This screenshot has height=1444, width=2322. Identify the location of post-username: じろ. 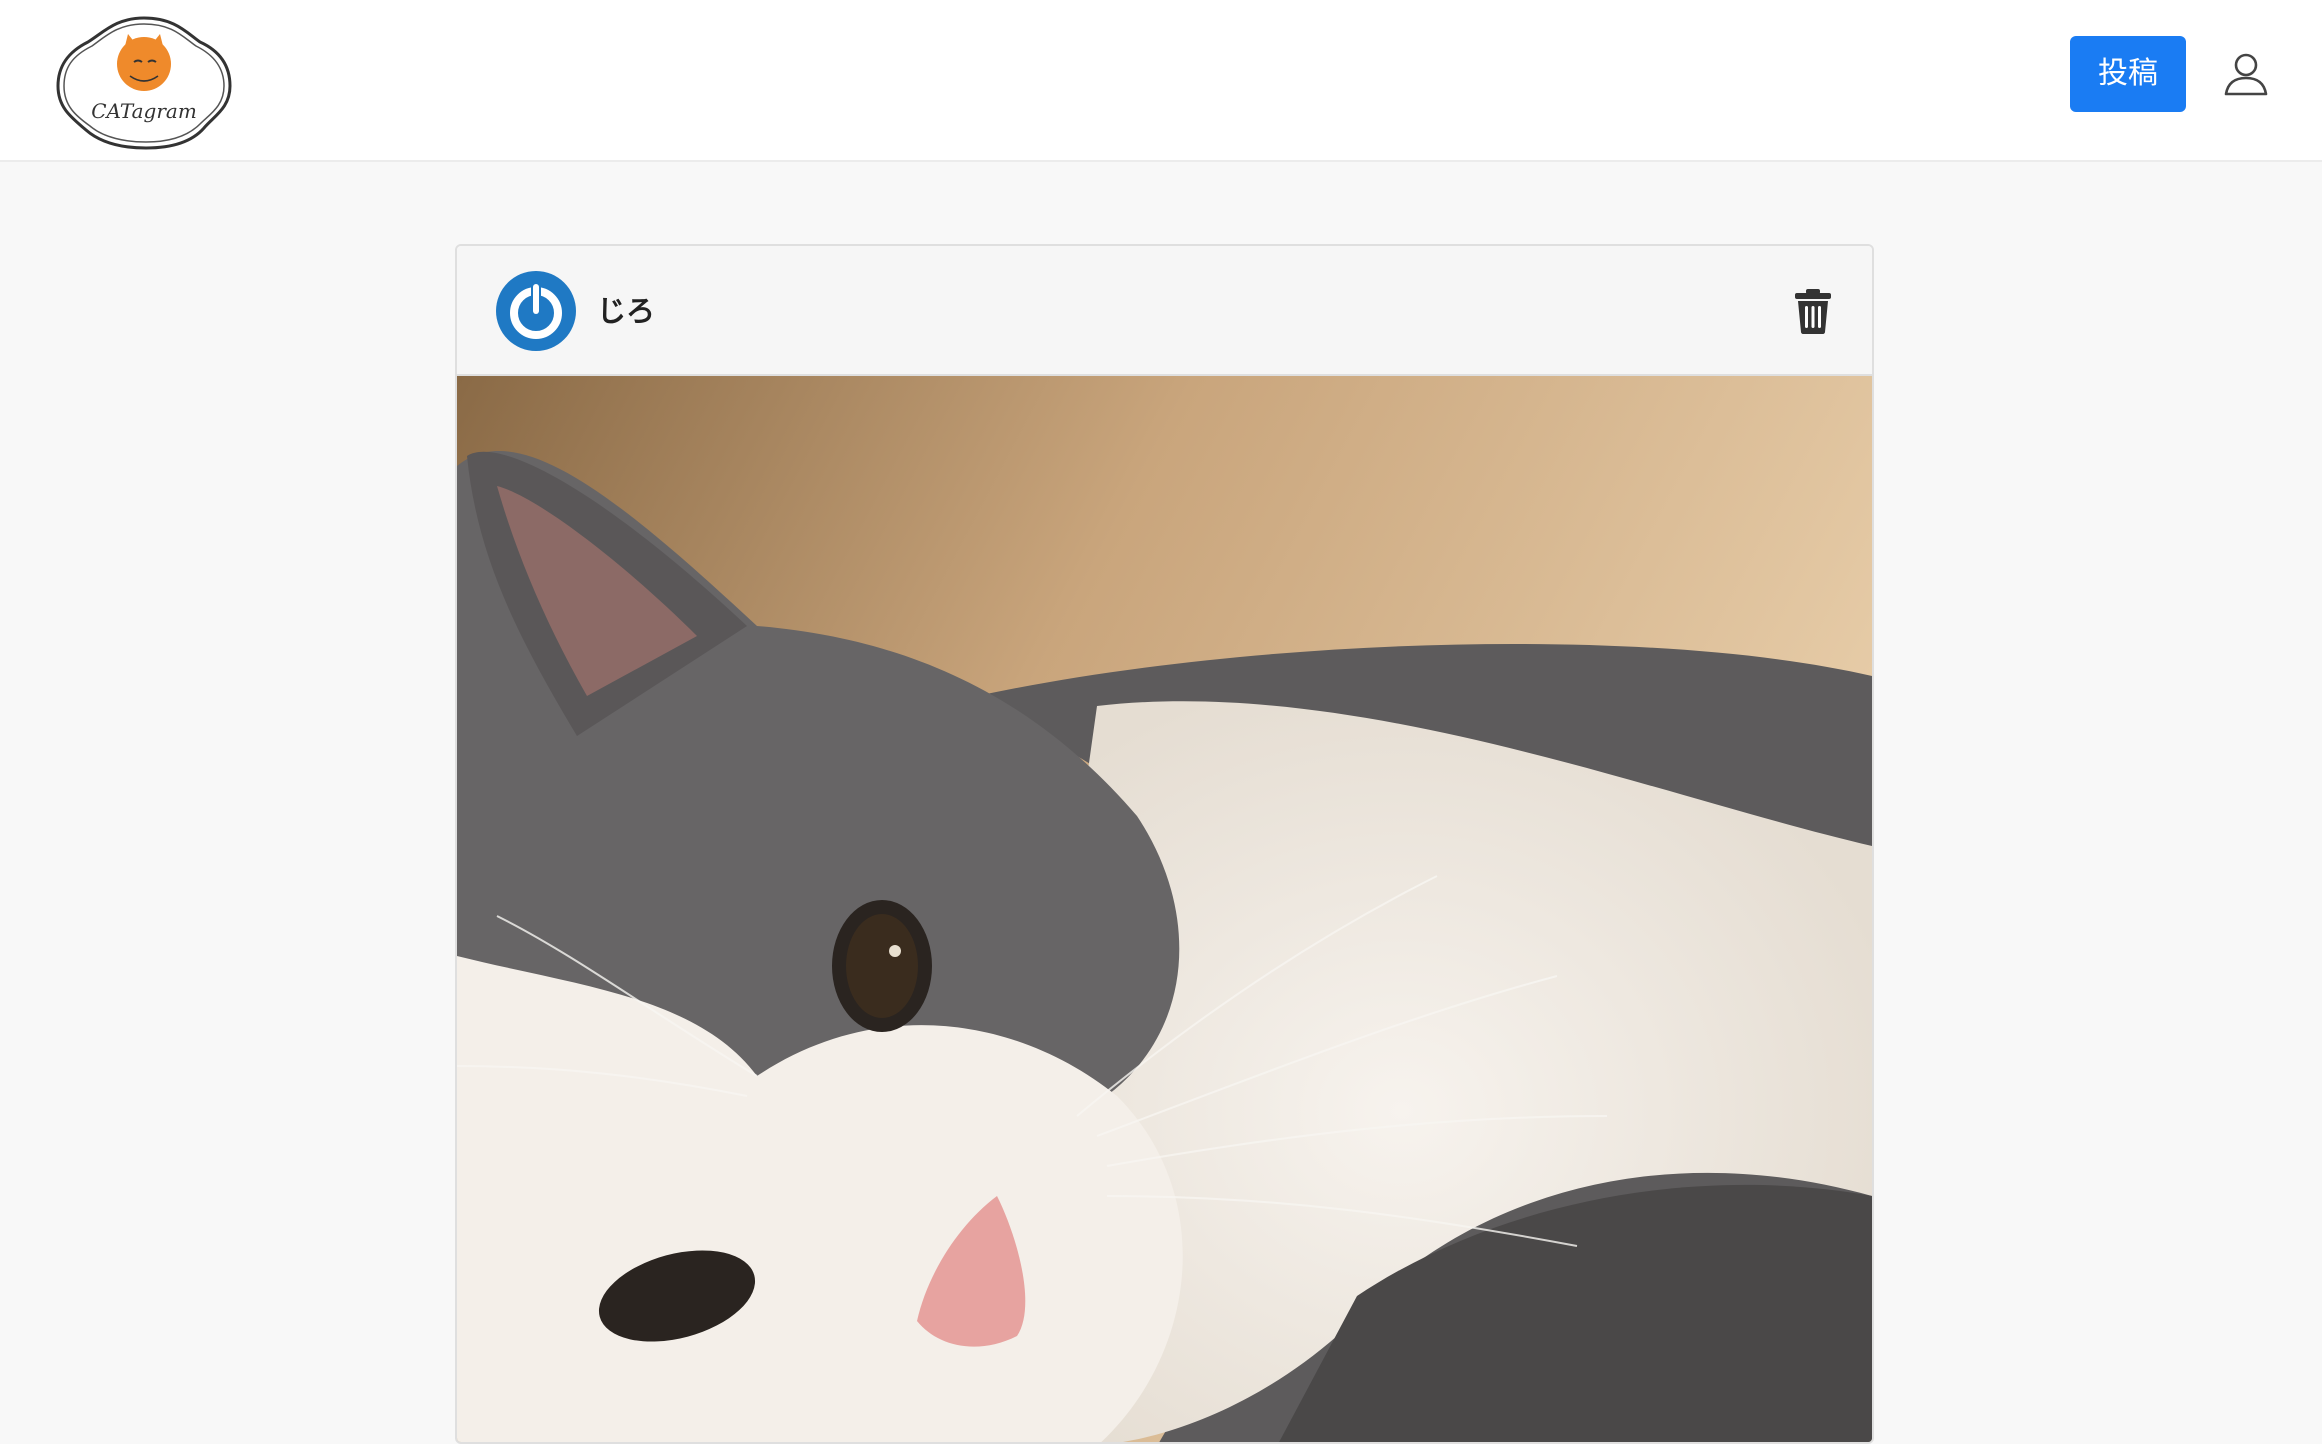
(626, 311).